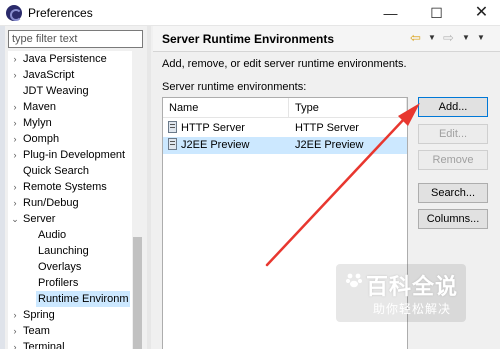  I want to click on tree-item-javascript: › JavaScript, so click(70, 75).